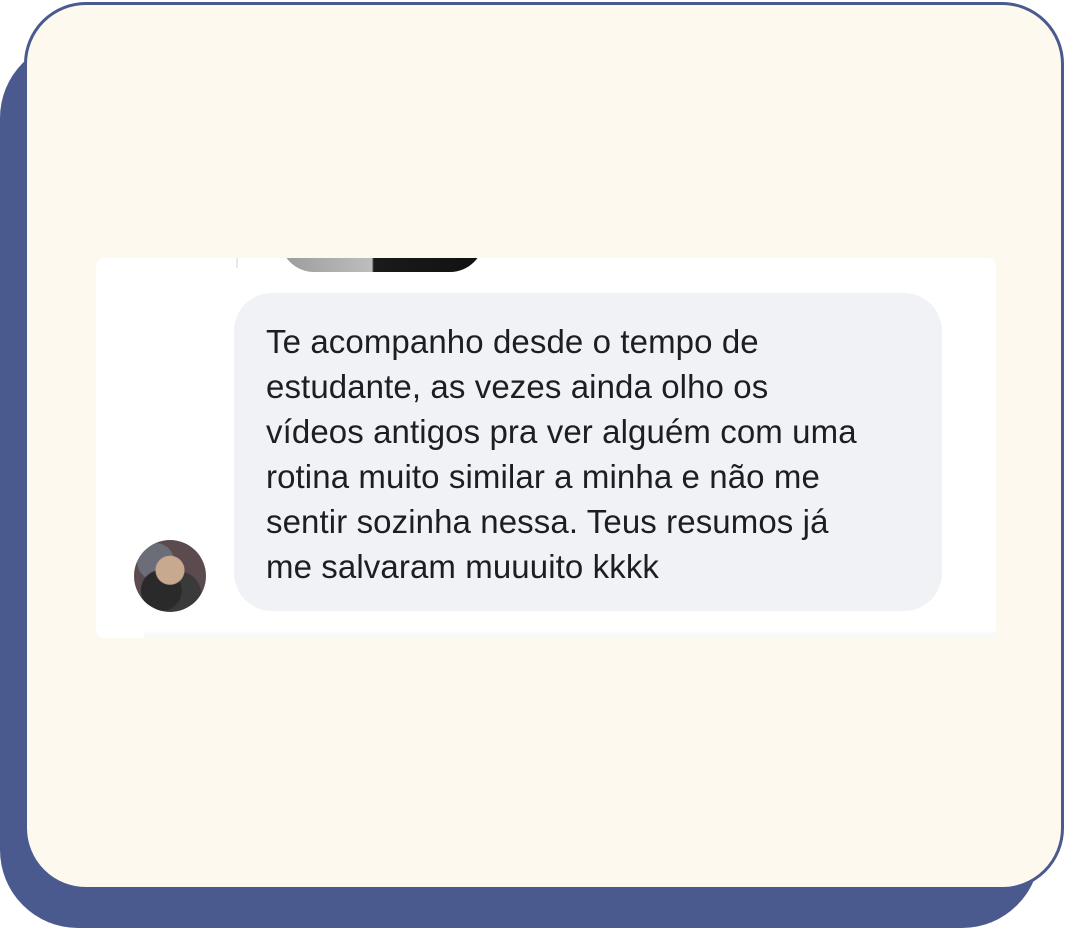 The height and width of the screenshot is (928, 1071). Describe the element at coordinates (517, 386) in the screenshot. I see `comment-line: estudante, as vezes ainda olho os` at that location.